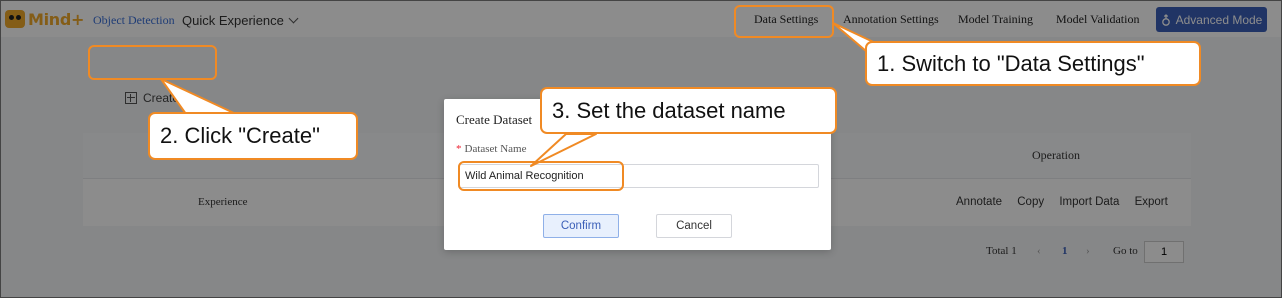  I want to click on highlight-create-button, so click(152, 62).